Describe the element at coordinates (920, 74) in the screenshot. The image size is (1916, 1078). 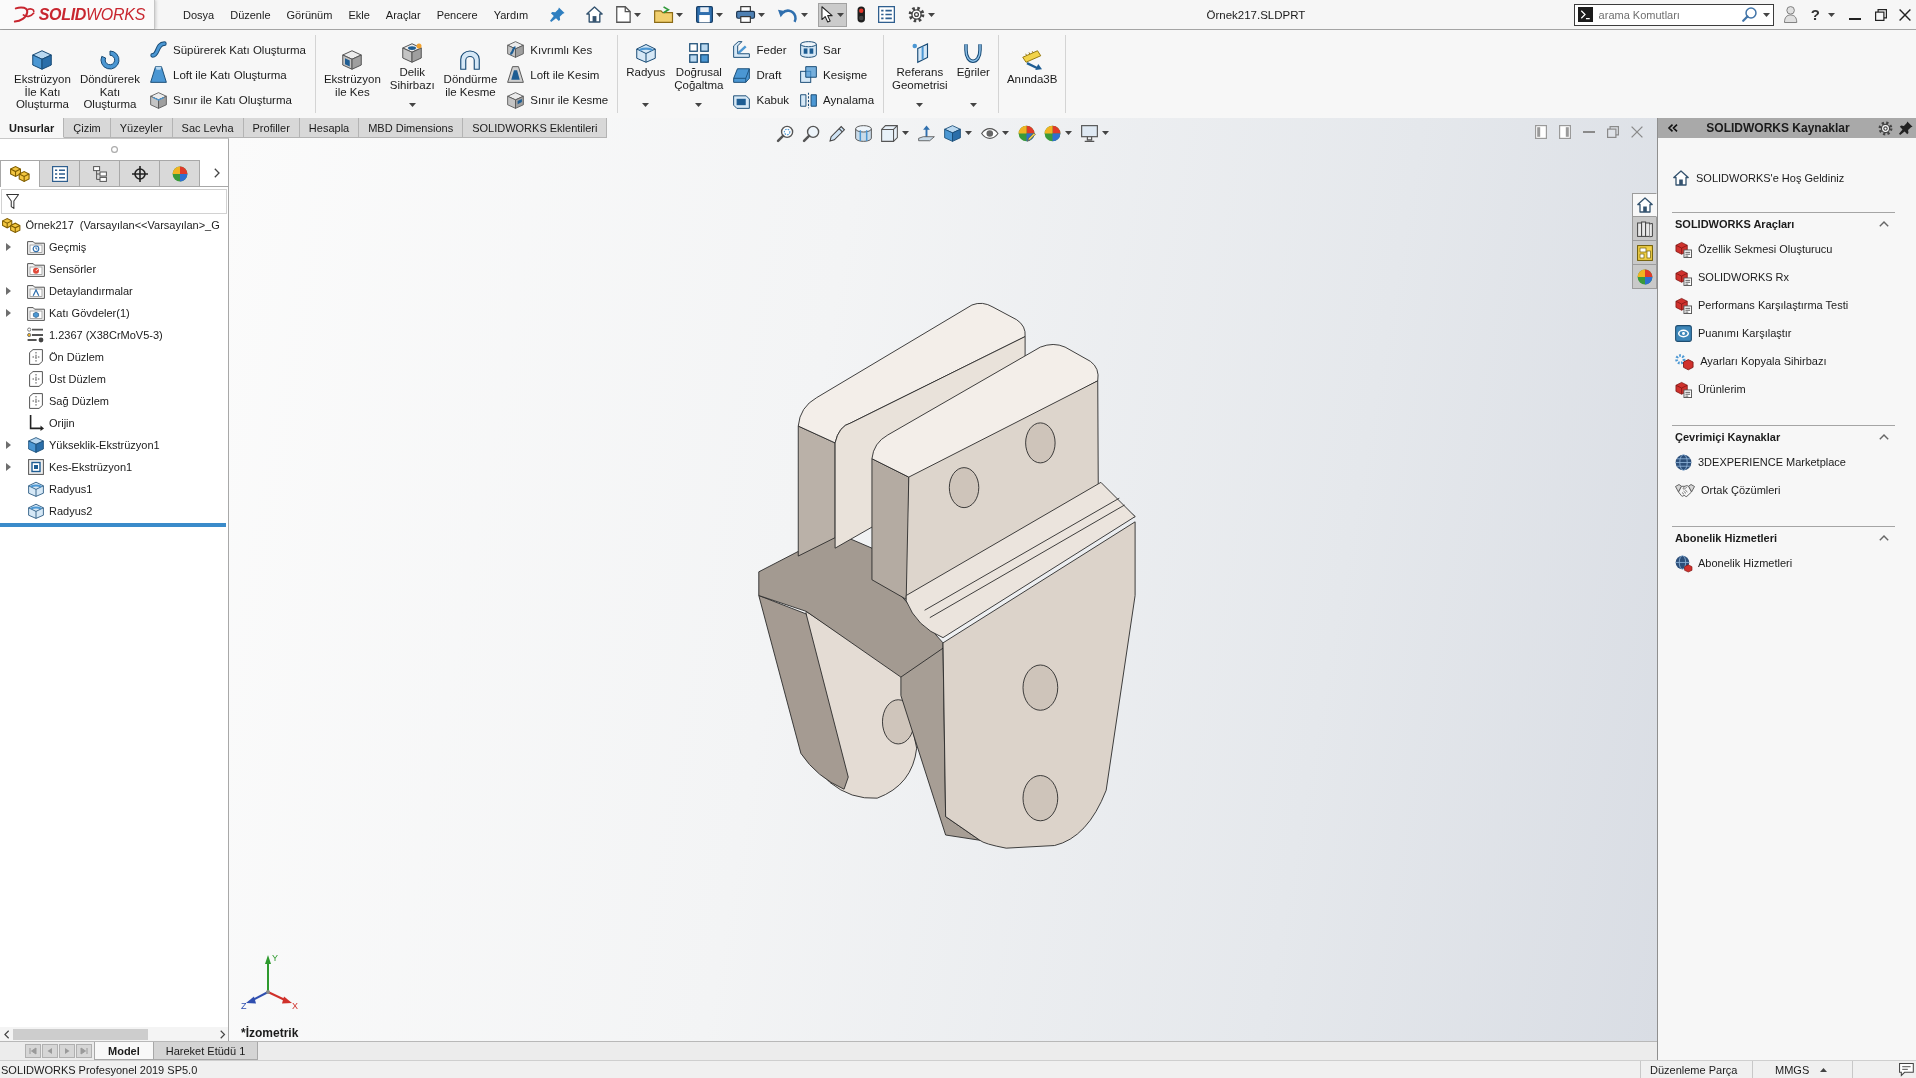
I see `ribbon-button: Referans Geometrisi` at that location.